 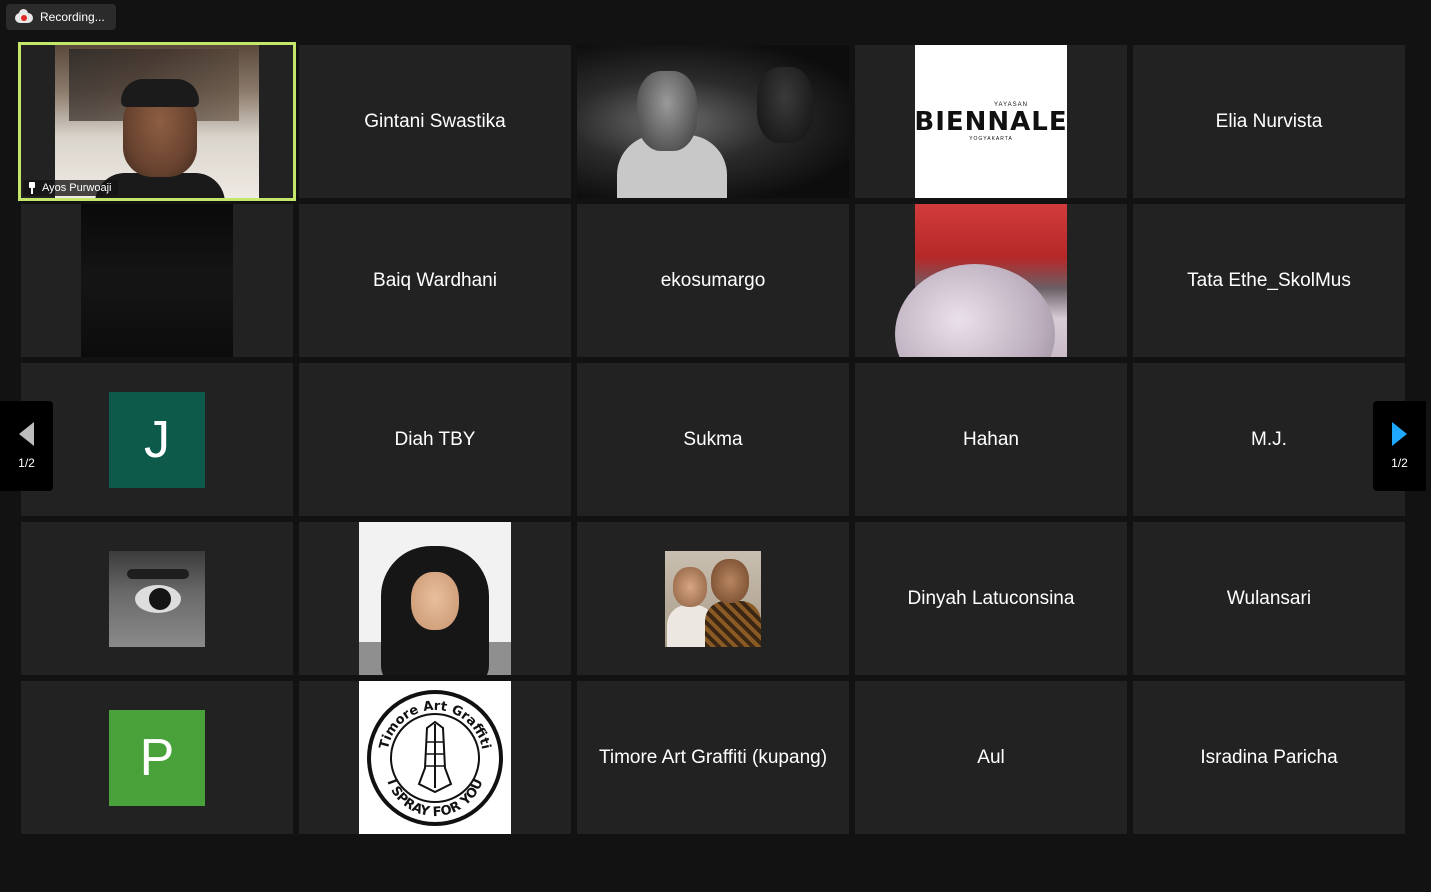 I want to click on participant-name: Wulansari, so click(x=1269, y=598).